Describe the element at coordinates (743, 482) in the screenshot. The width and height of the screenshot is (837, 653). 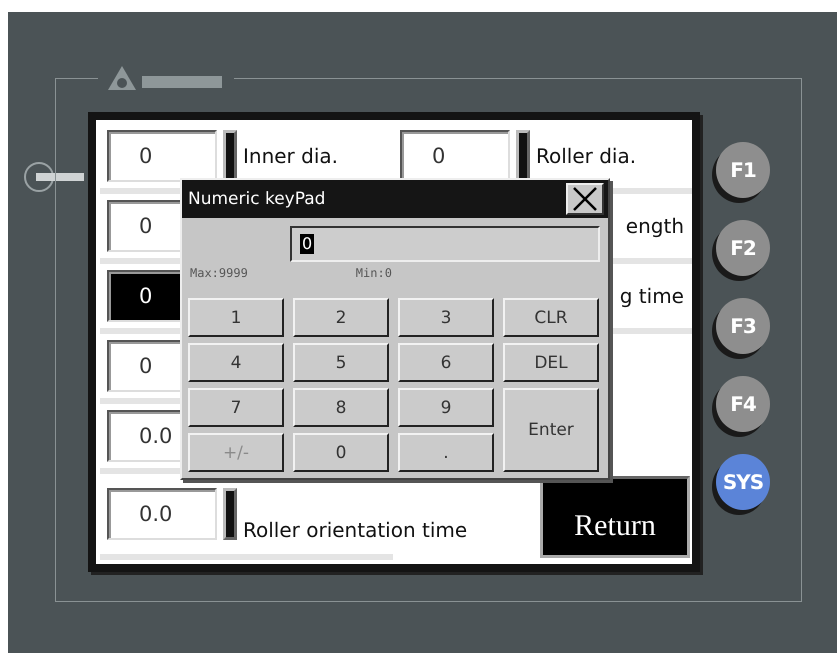
I see `function-key: SYS` at that location.